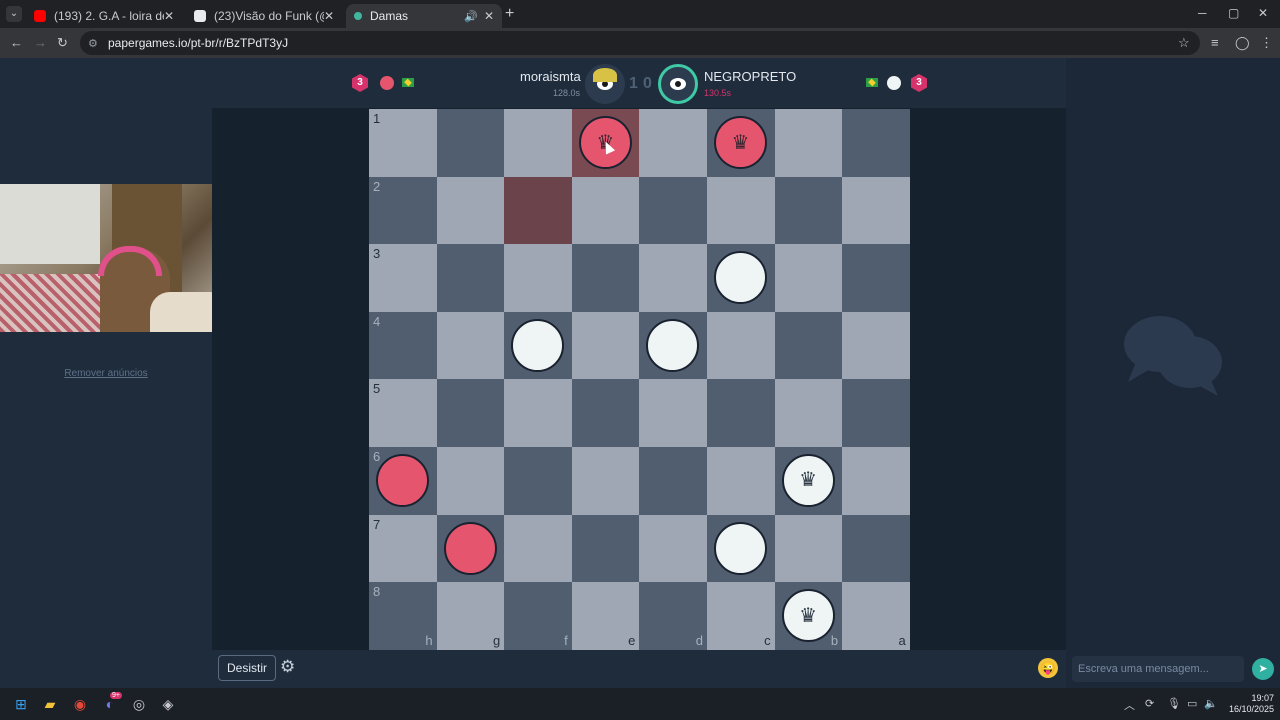  What do you see at coordinates (403, 278) in the screenshot?
I see `board-square: 3` at bounding box center [403, 278].